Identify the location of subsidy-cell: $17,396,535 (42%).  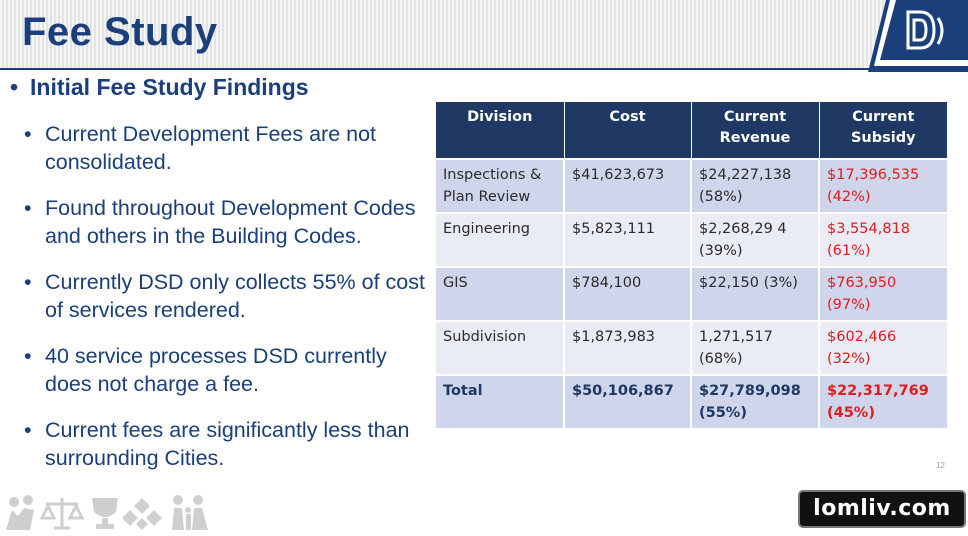
(883, 185).